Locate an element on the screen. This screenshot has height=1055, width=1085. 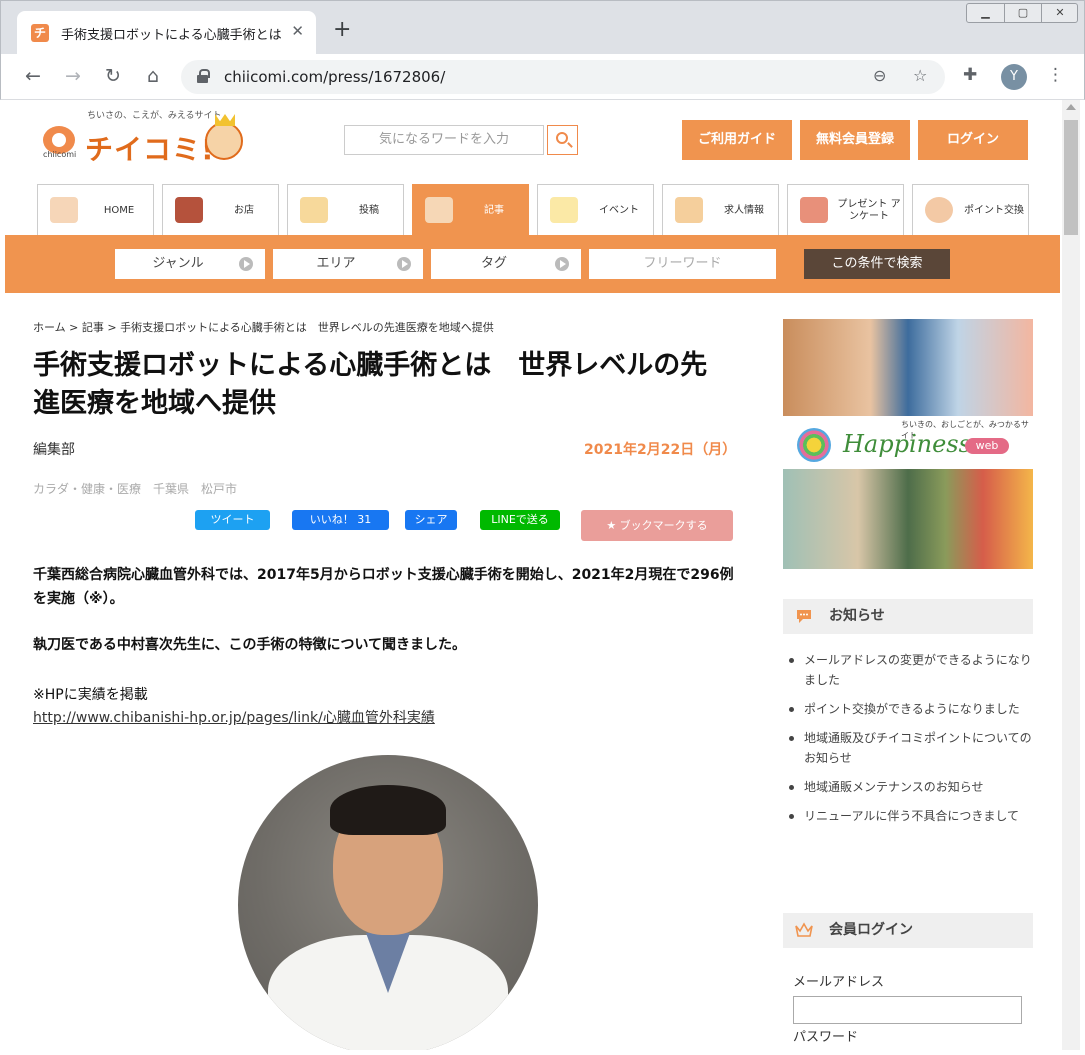
nav-tab-jobs: 求人情報 is located at coordinates (720, 209).